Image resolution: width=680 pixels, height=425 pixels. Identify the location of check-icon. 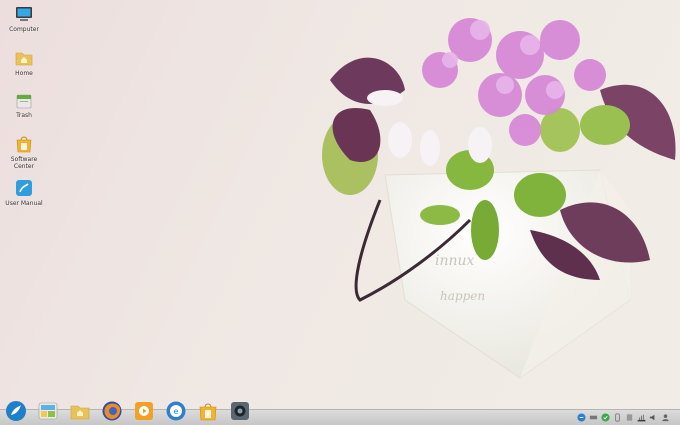
(605, 417).